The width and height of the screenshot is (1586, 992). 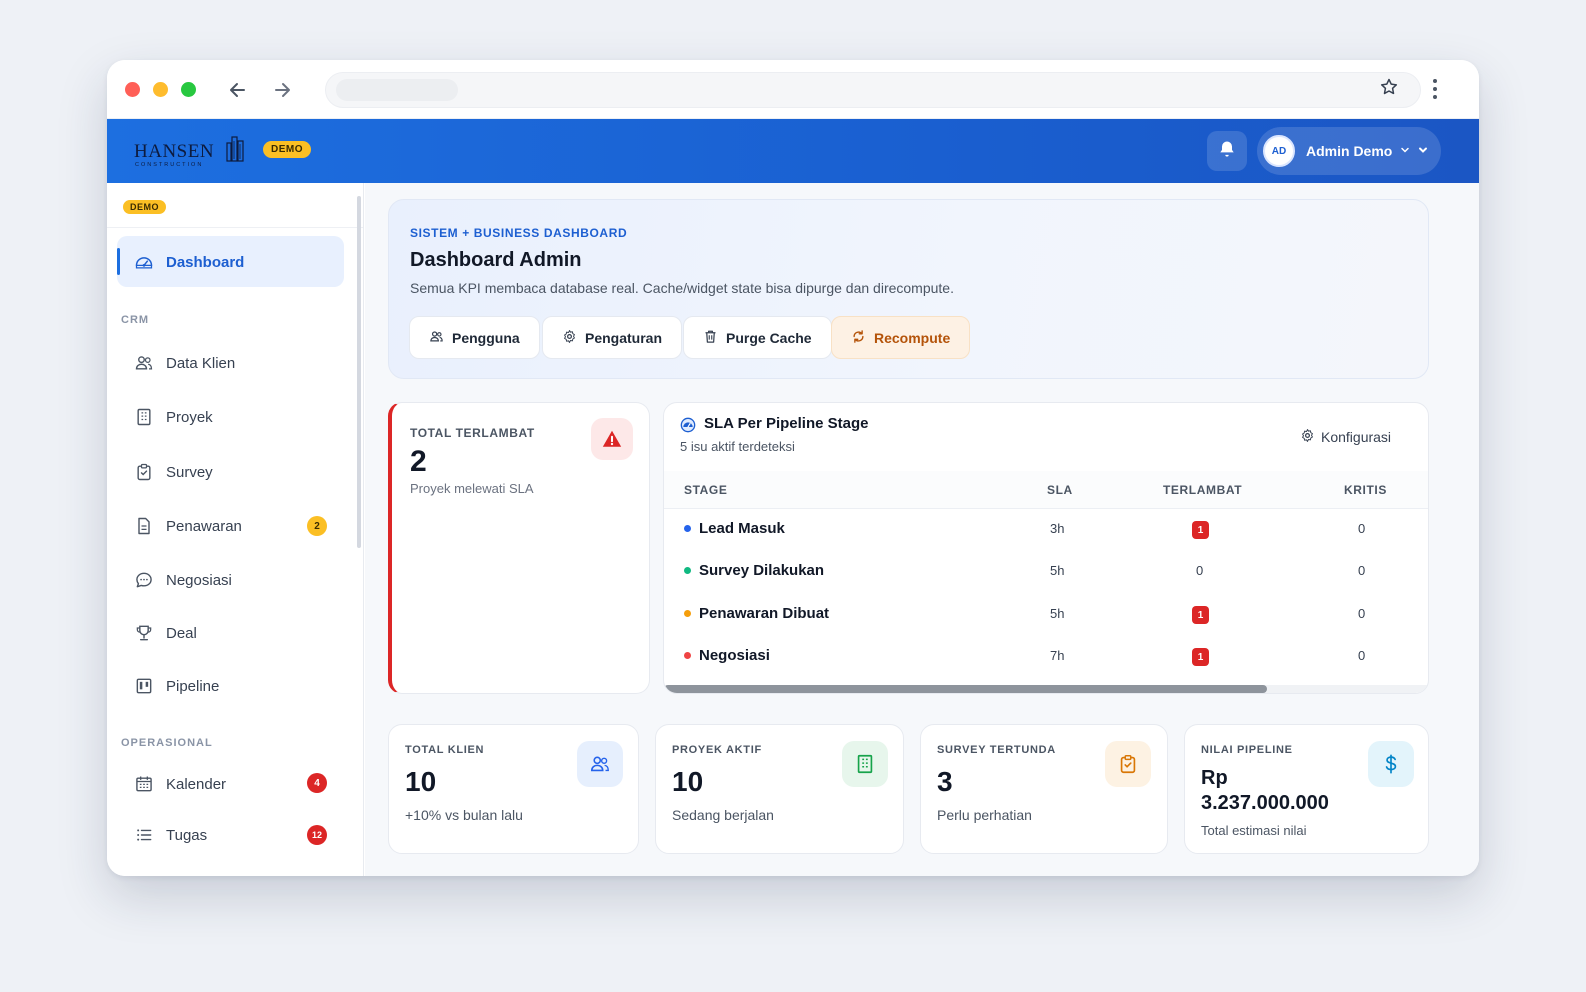 I want to click on sidebar-item-proyek: Proyek, so click(x=173, y=417).